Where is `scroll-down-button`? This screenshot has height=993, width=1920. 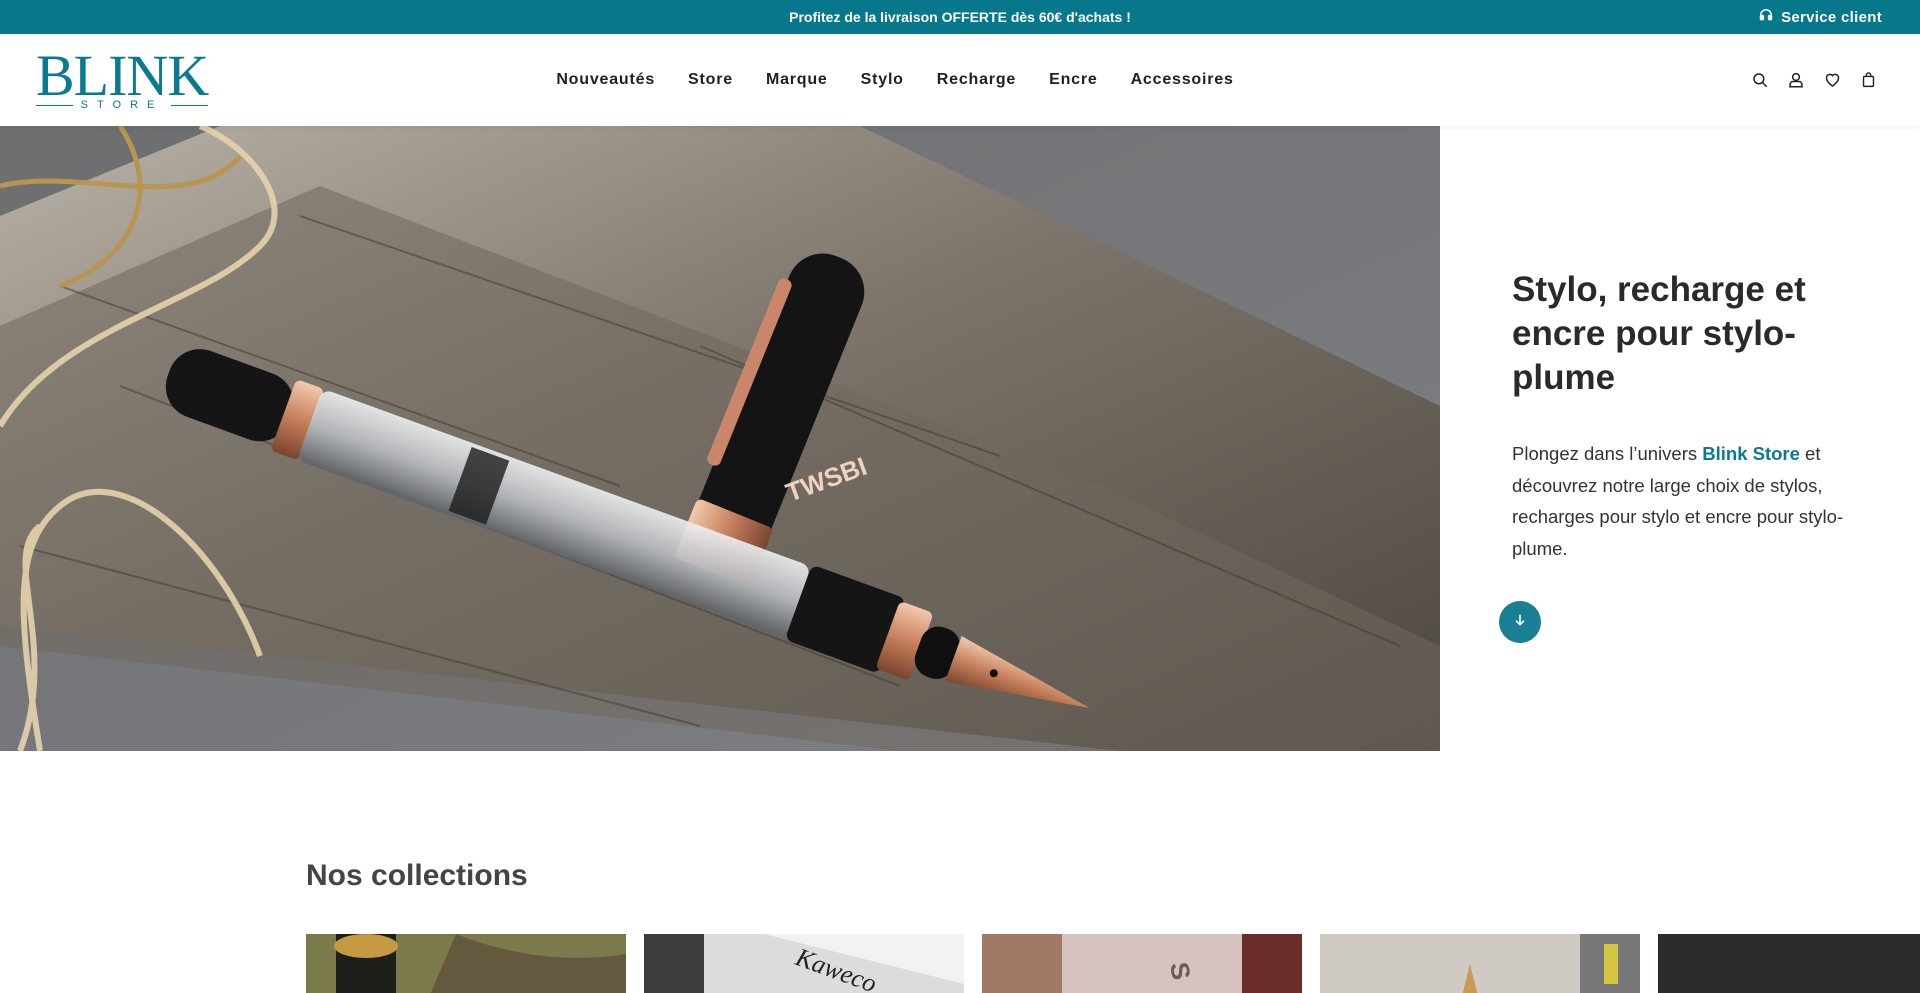 scroll-down-button is located at coordinates (1520, 622).